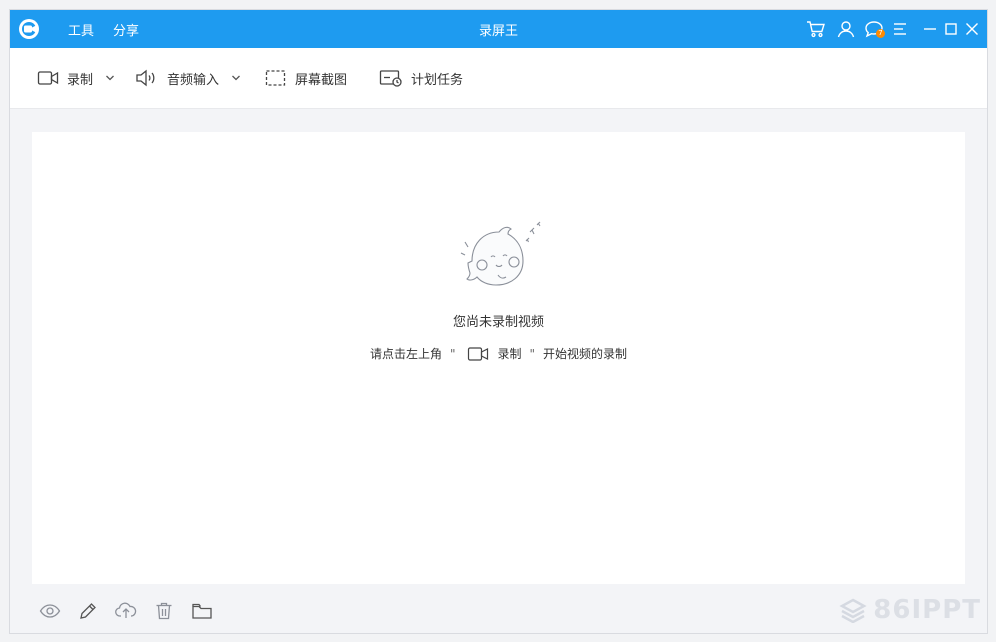 The image size is (996, 642). Describe the element at coordinates (498, 609) in the screenshot. I see `bottom-action-bar: 86IPPT` at that location.